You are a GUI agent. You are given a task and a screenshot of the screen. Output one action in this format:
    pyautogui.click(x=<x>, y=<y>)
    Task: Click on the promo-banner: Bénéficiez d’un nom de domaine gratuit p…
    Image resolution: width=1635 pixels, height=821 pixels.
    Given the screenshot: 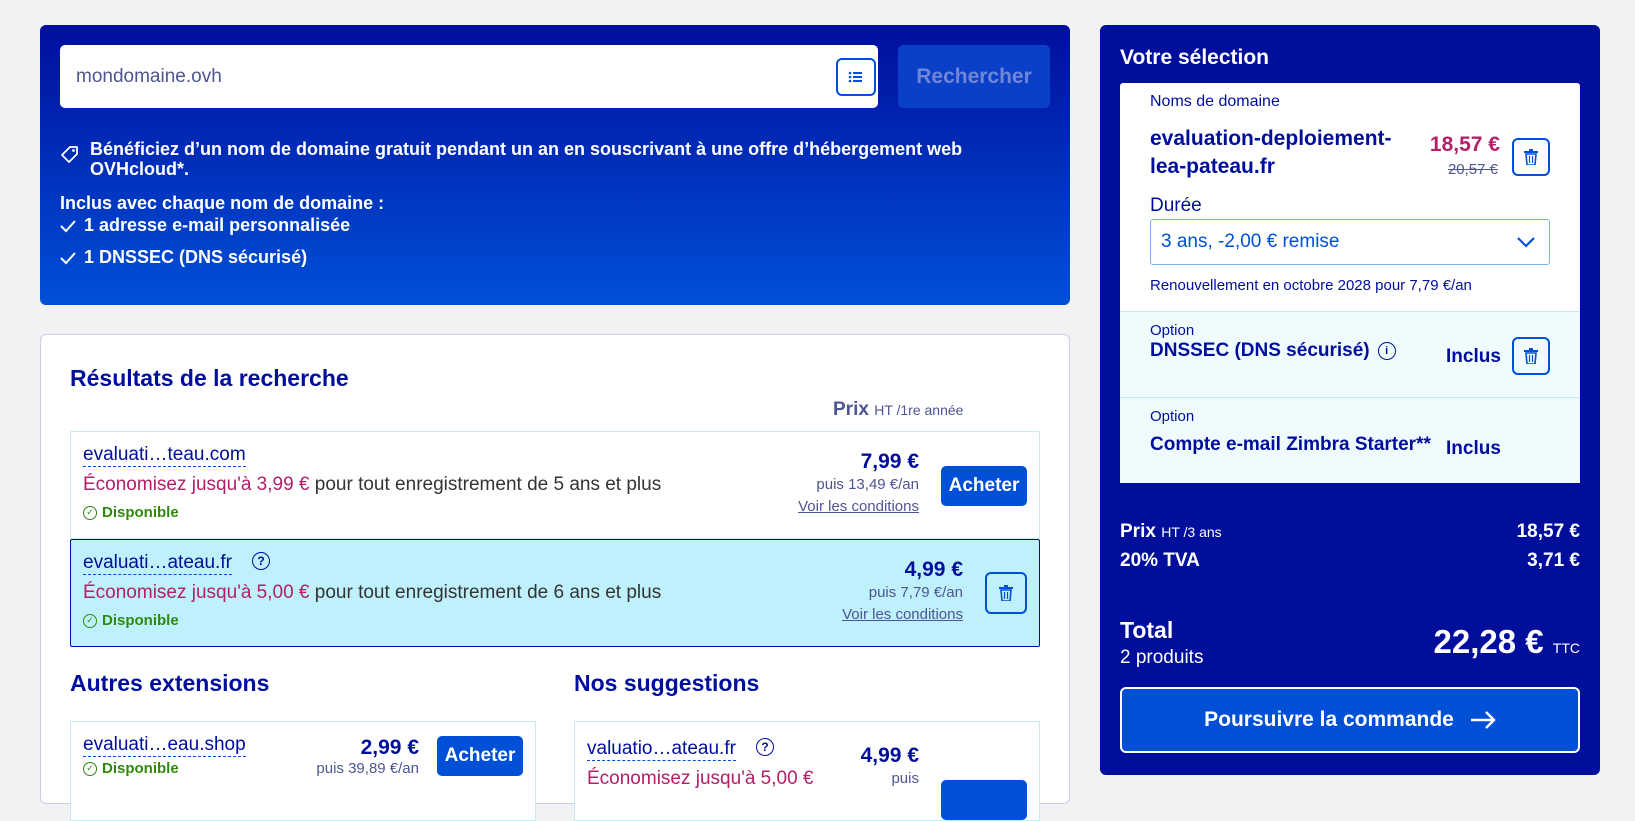 What is the action you would take?
    pyautogui.click(x=540, y=159)
    